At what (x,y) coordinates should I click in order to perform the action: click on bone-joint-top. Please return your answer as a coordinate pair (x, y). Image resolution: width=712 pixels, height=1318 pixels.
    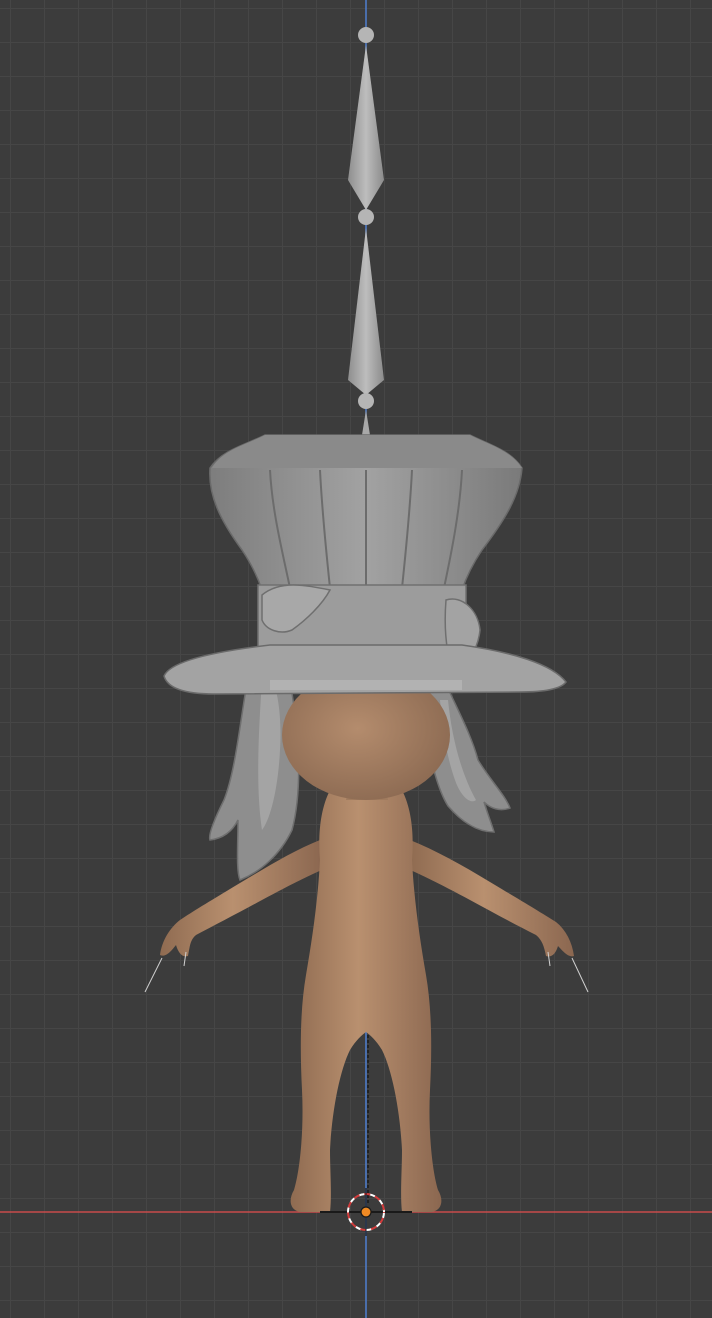
    Looking at the image, I should click on (366, 35).